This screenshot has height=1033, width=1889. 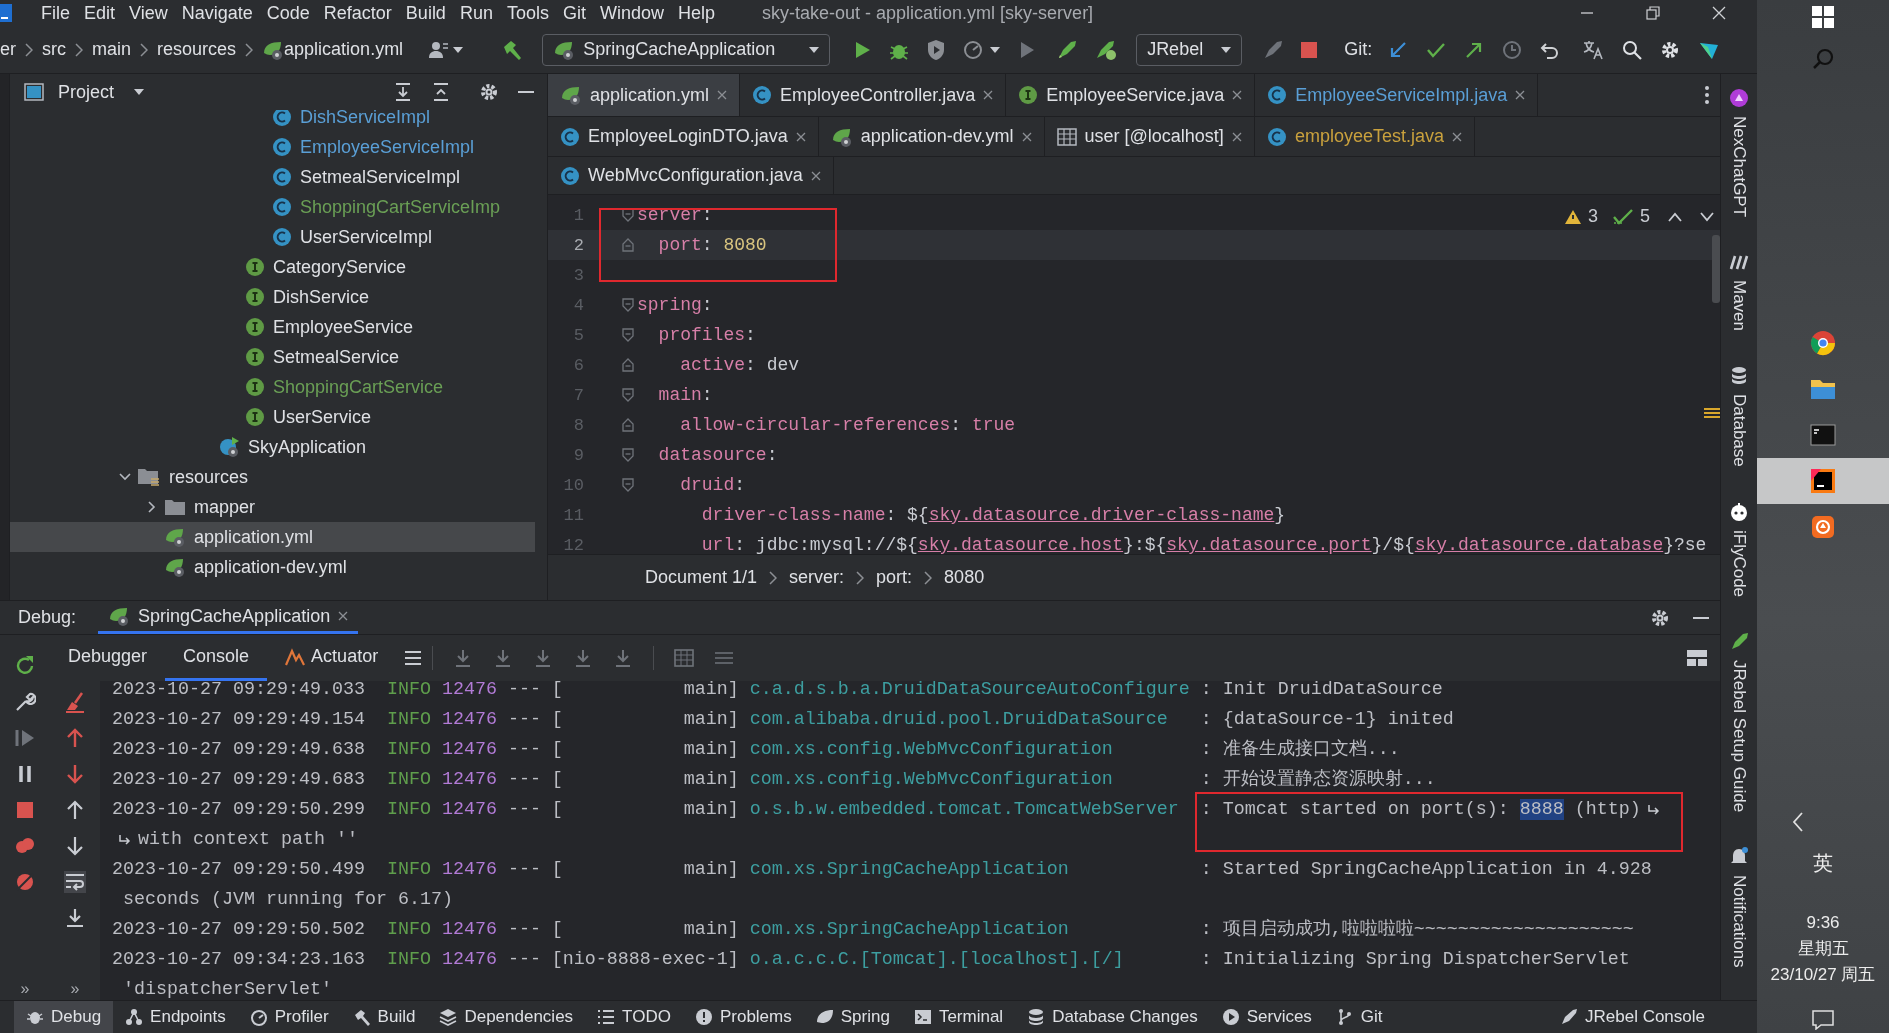 I want to click on view-selector: Project, so click(x=101, y=92).